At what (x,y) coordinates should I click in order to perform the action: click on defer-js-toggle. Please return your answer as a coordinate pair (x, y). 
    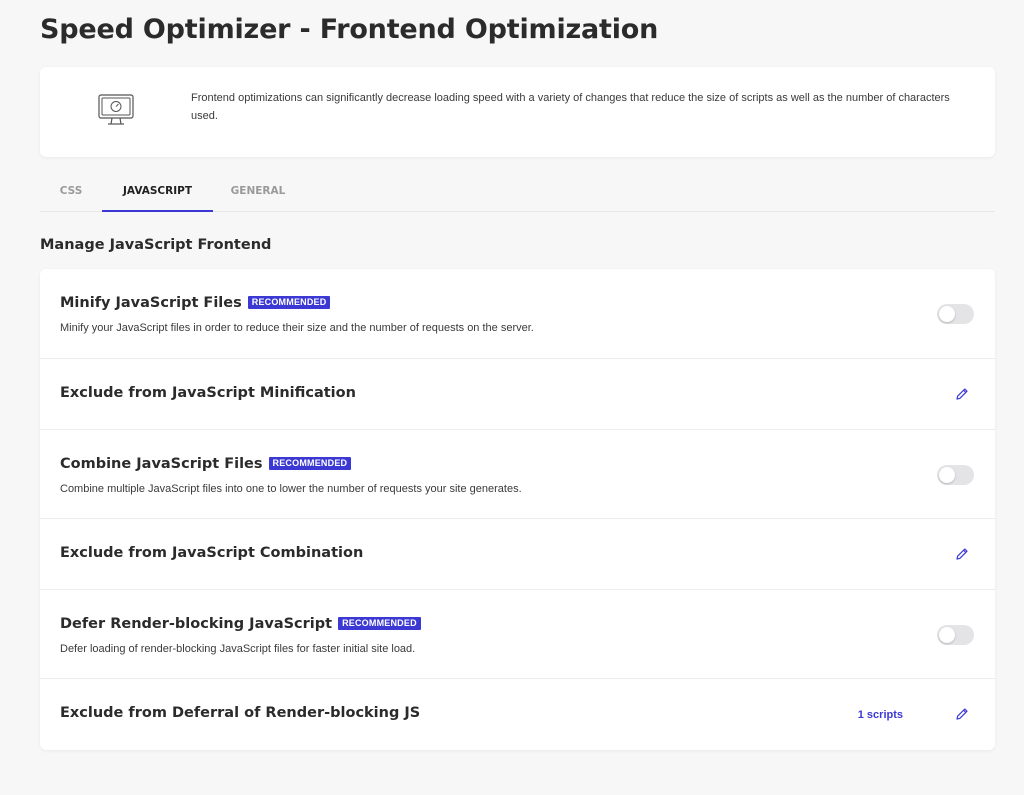
    Looking at the image, I should click on (955, 635).